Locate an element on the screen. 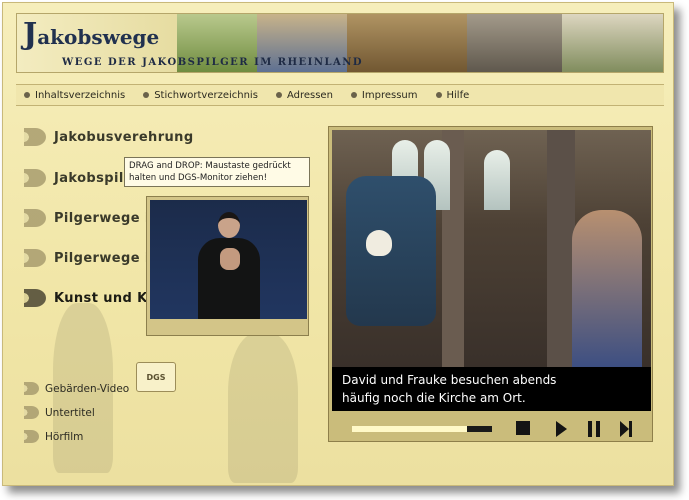  pilgrim-figure is located at coordinates (607, 288).